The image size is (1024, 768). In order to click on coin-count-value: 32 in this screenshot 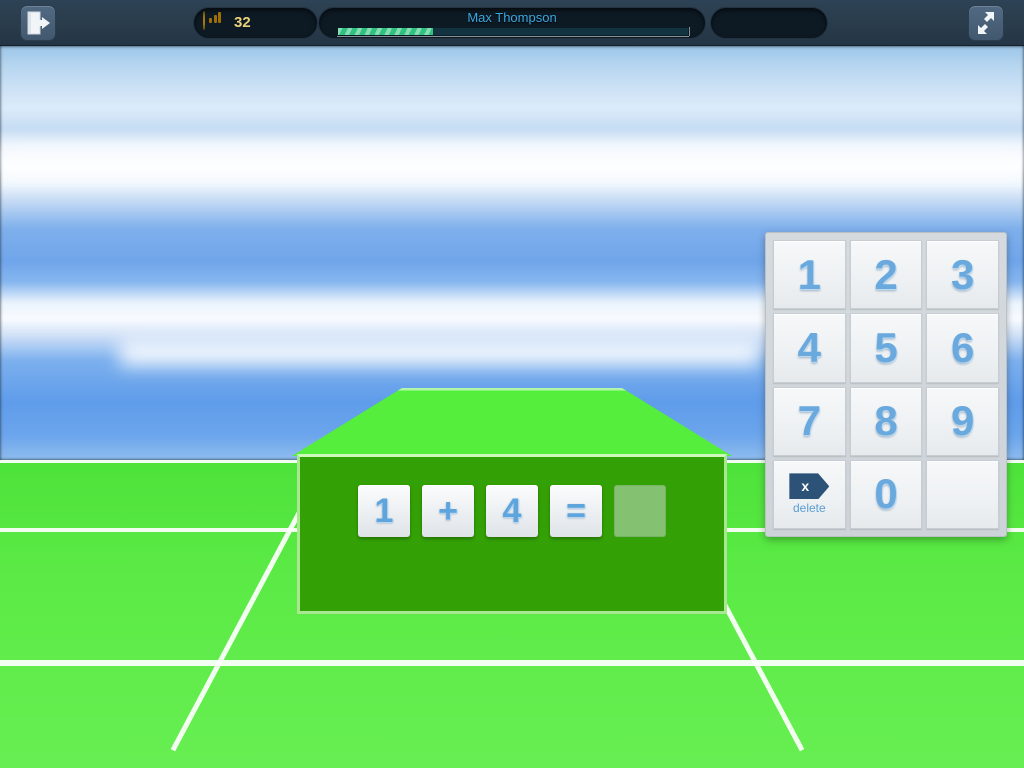, I will do `click(242, 22)`.